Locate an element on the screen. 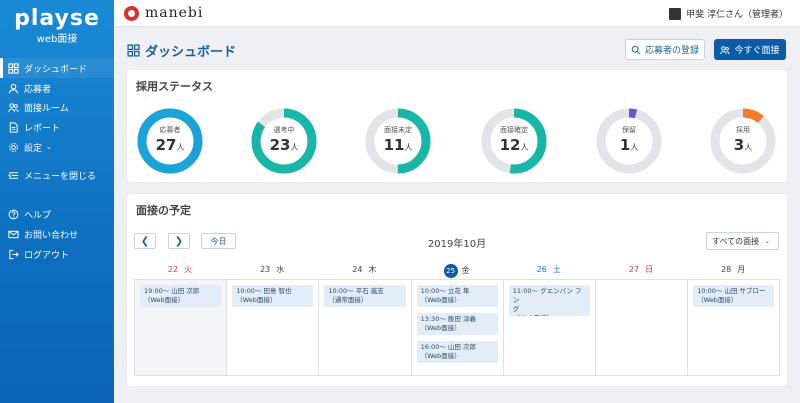 This screenshot has height=403, width=800. filter-selected-value: すべての面接 is located at coordinates (736, 241).